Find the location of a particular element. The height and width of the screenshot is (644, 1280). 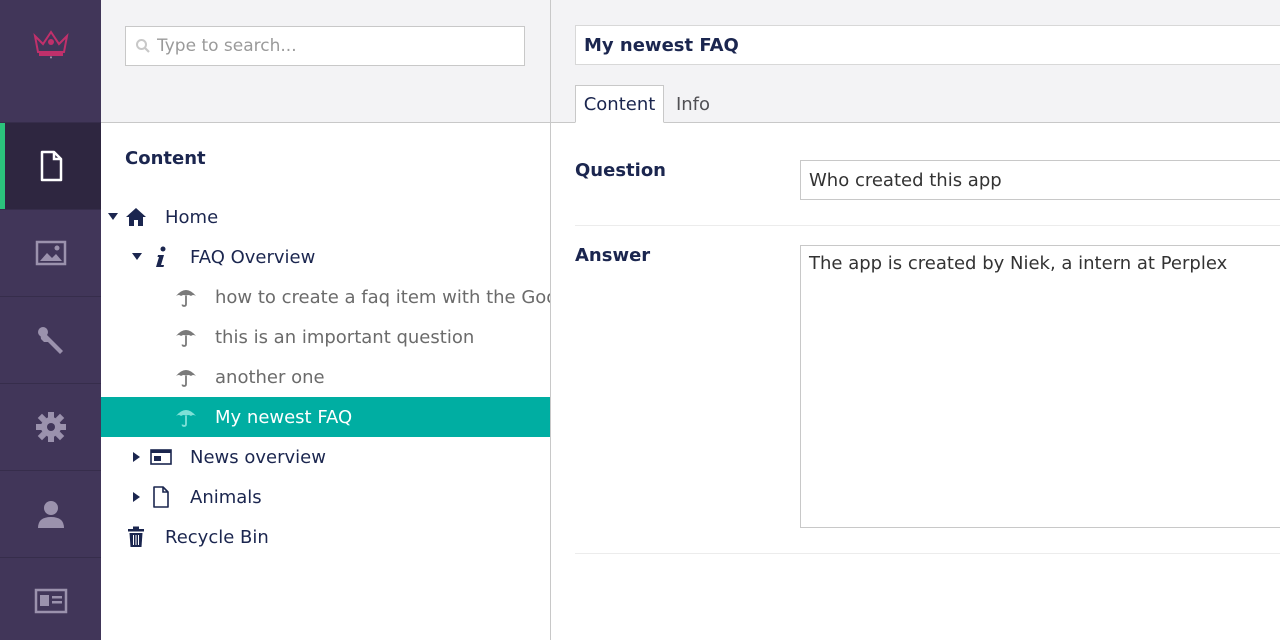

trash-icon is located at coordinates (136, 537).